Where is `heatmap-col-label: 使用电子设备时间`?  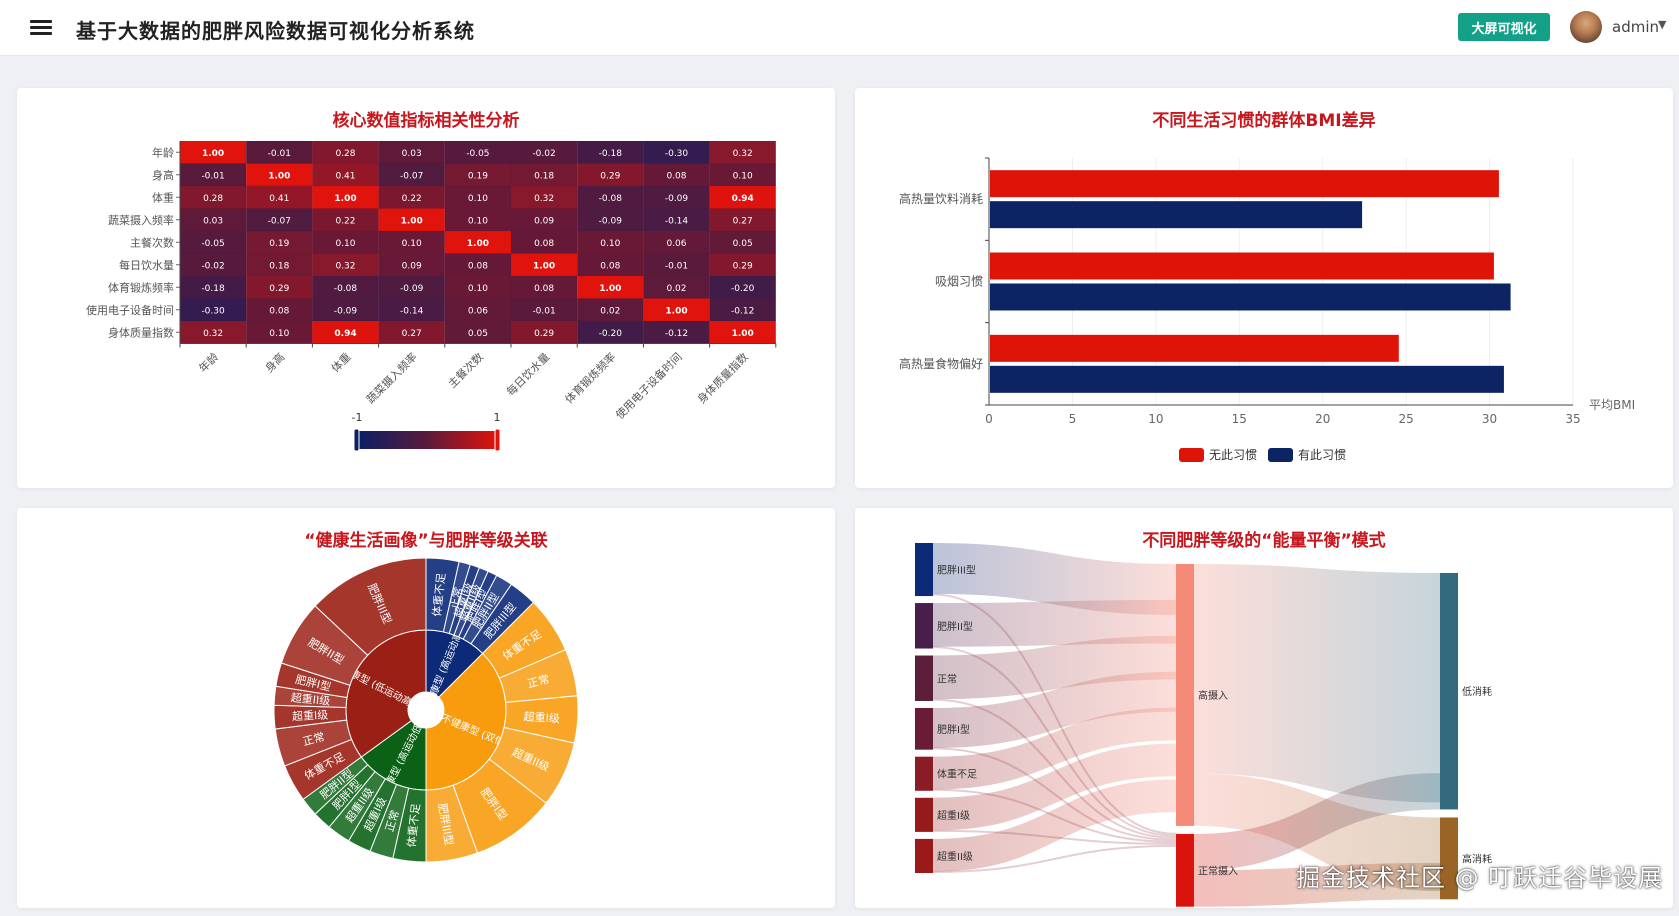
heatmap-col-label: 使用电子设备时间 is located at coordinates (648, 386).